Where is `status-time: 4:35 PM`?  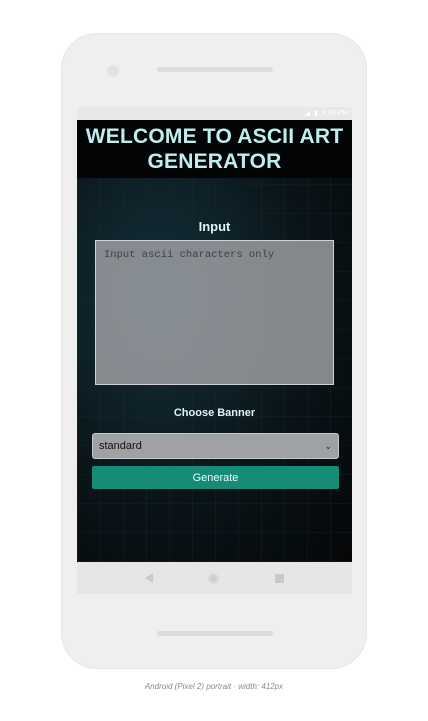 status-time: 4:35 PM is located at coordinates (334, 113).